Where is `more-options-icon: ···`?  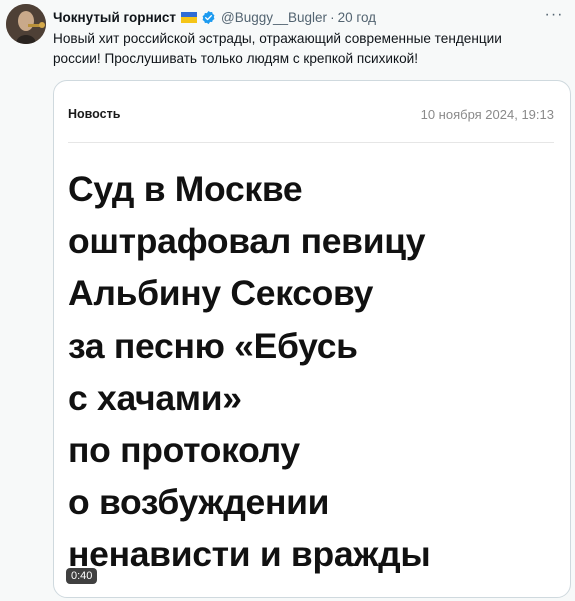 more-options-icon: ··· is located at coordinates (554, 15).